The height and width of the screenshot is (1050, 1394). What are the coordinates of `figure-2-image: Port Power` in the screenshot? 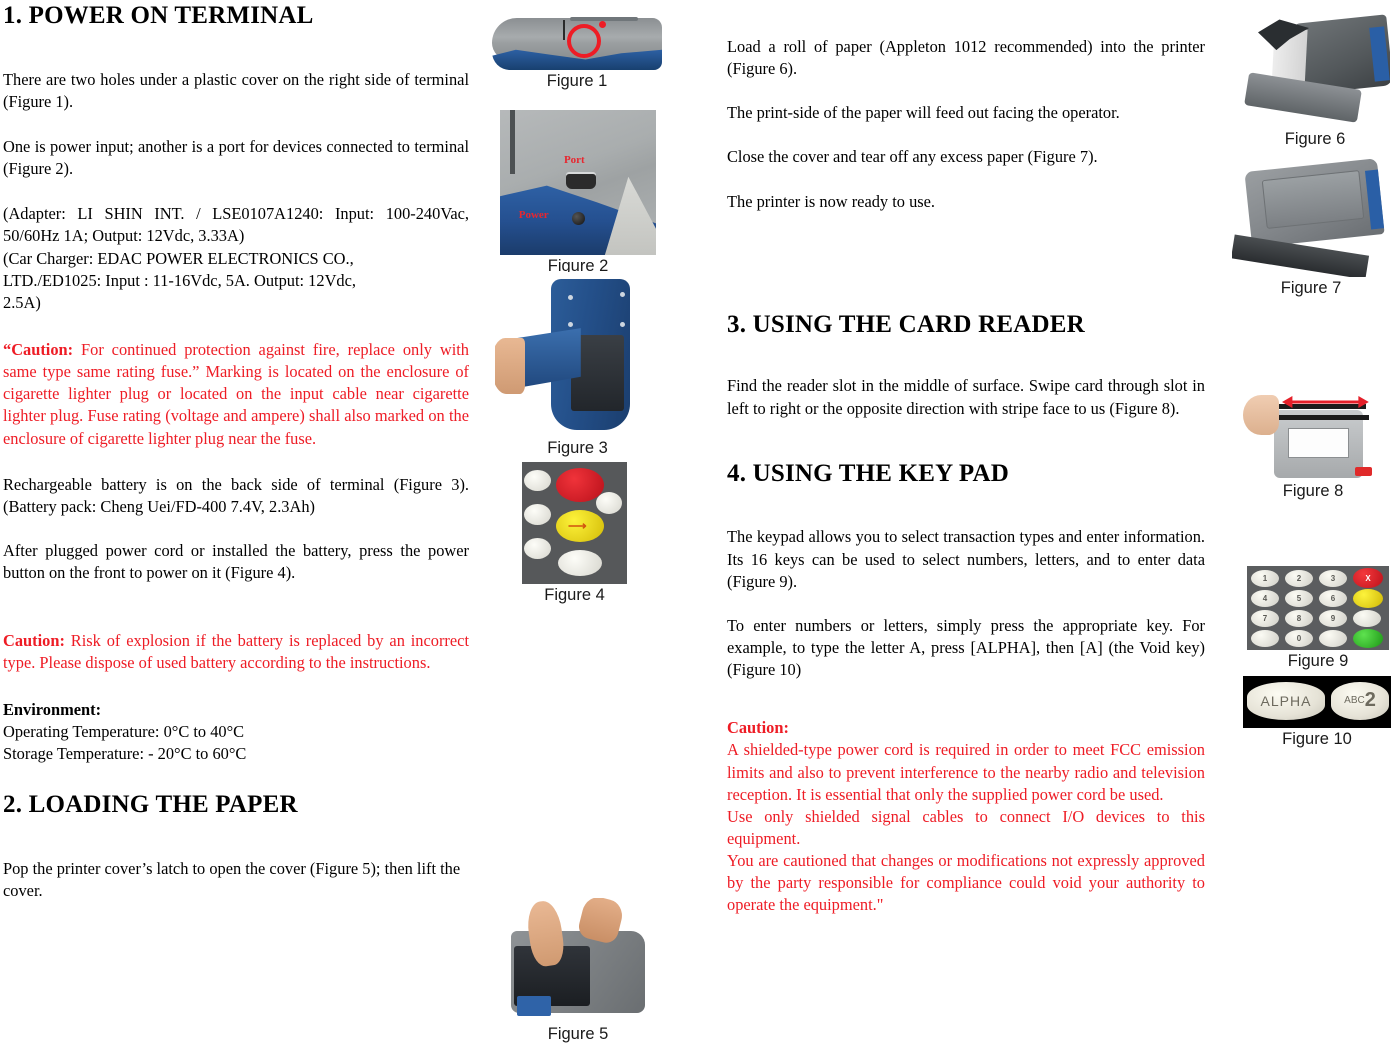 It's located at (578, 182).